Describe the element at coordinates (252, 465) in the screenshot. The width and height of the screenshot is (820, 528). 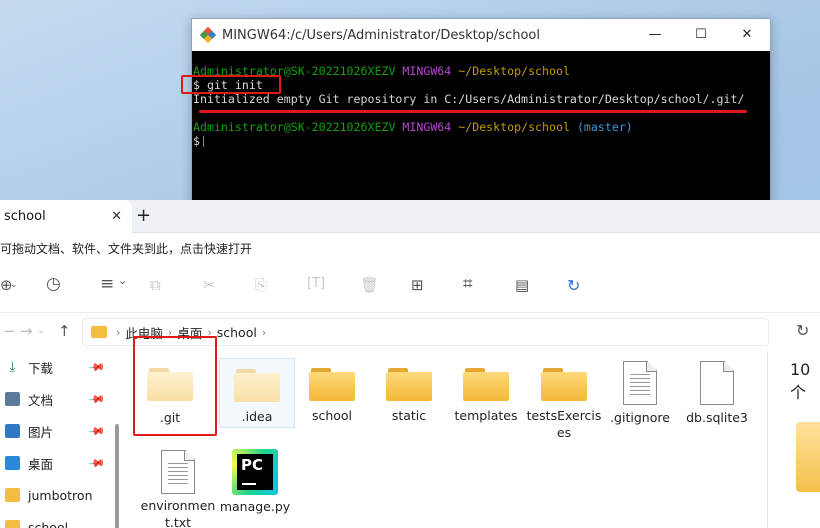
I see `pycharm-glyph: PC` at that location.